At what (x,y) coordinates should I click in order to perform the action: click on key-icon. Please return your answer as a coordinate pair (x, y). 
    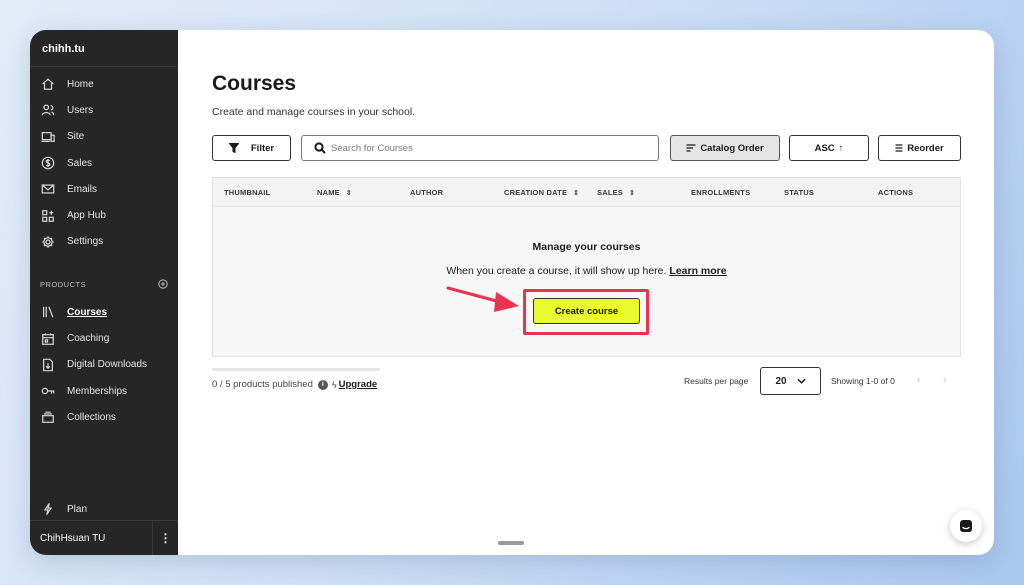
    Looking at the image, I should click on (48, 391).